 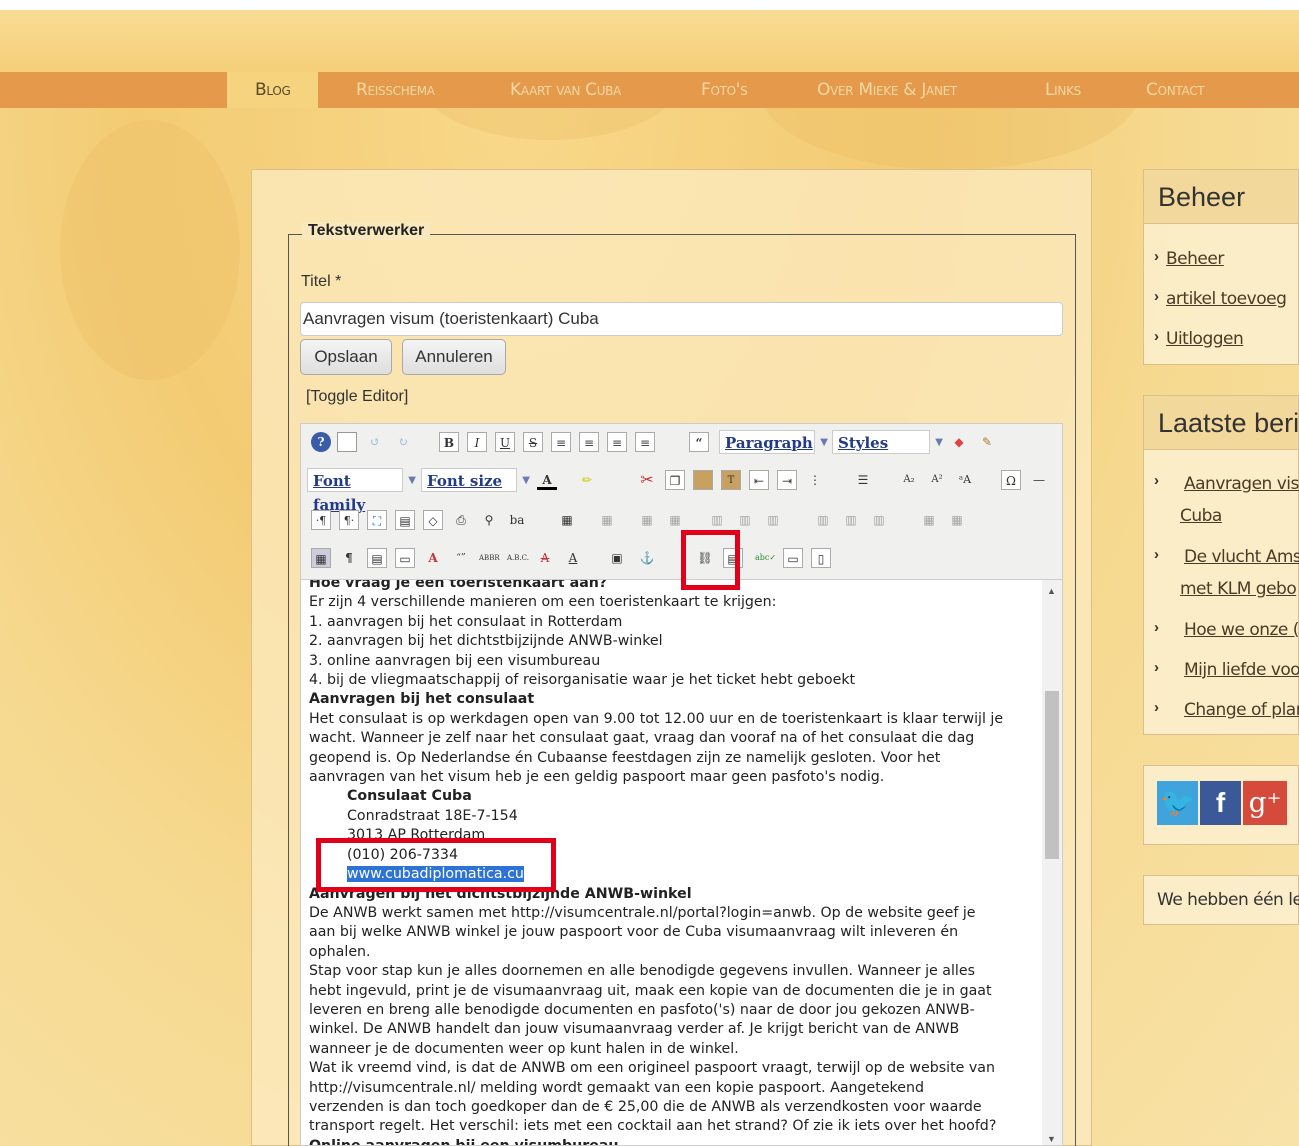 What do you see at coordinates (449, 442) in the screenshot?
I see `bold-icon: B` at bounding box center [449, 442].